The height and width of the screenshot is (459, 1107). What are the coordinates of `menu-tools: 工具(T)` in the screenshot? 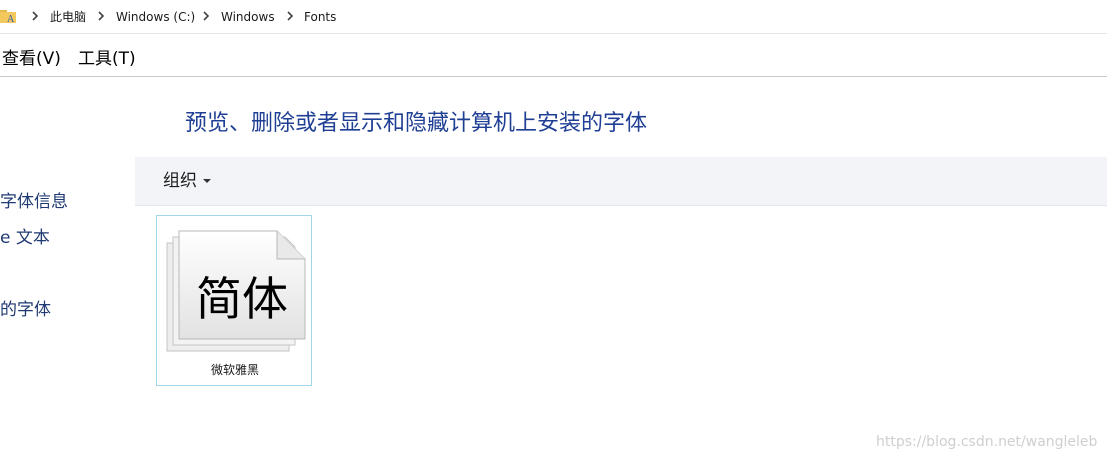 It's located at (107, 59).